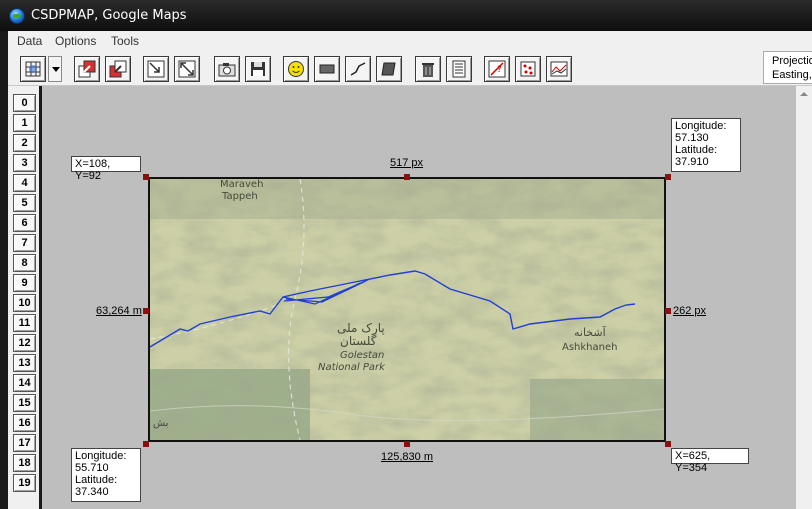 This screenshot has height=509, width=812. Describe the element at coordinates (690, 311) in the screenshot. I see `right-height-px-label: 262 px` at that location.